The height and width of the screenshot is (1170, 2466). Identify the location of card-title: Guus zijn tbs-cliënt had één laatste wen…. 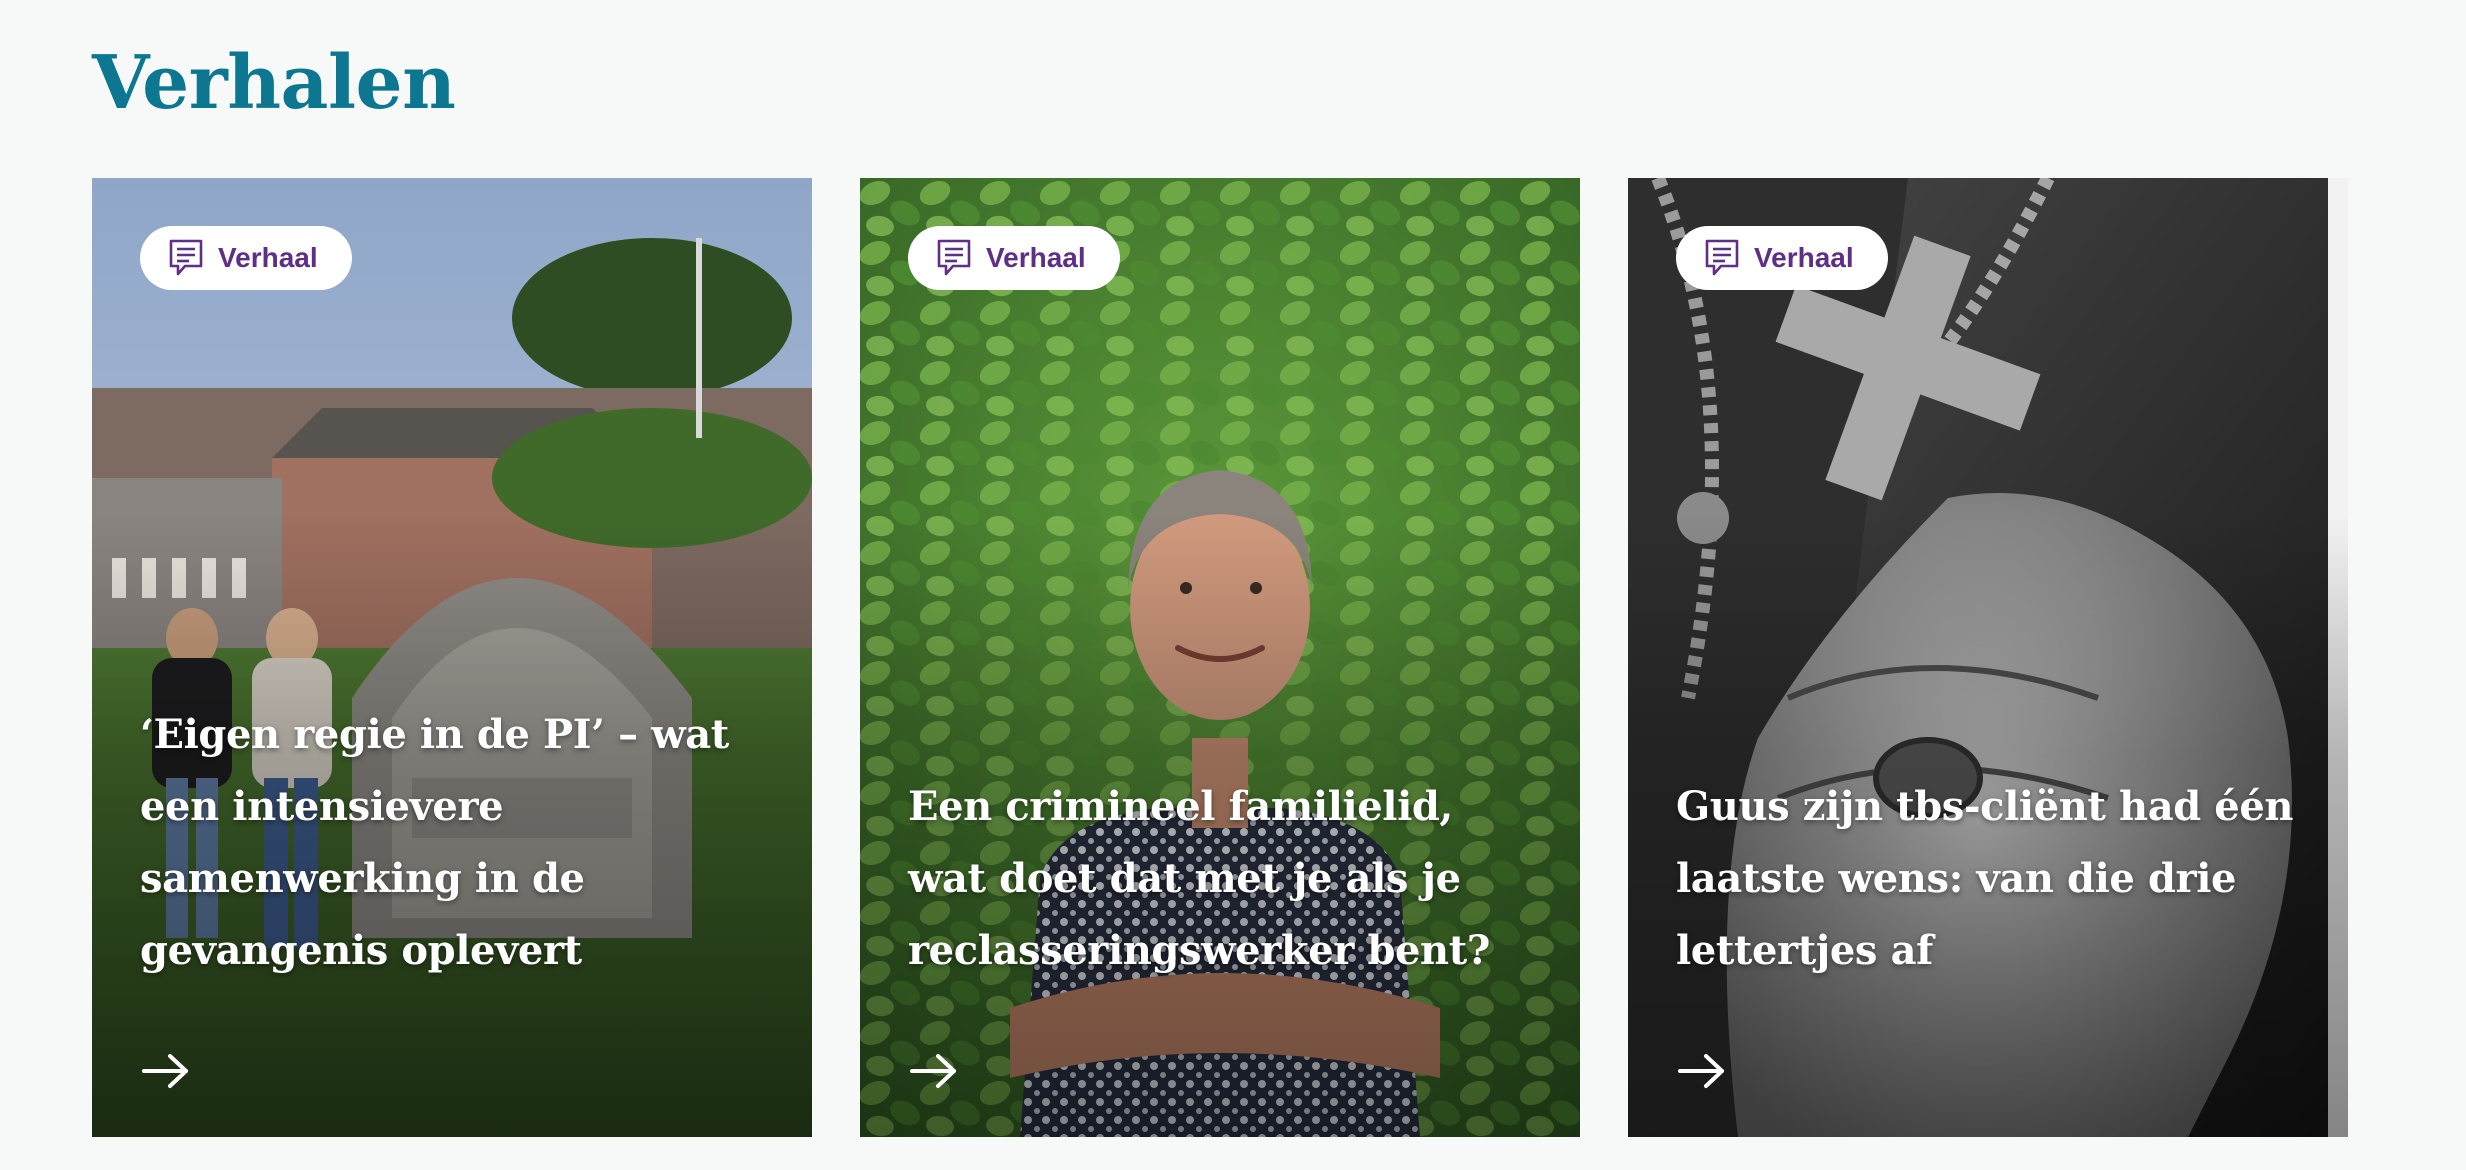
(1992, 879).